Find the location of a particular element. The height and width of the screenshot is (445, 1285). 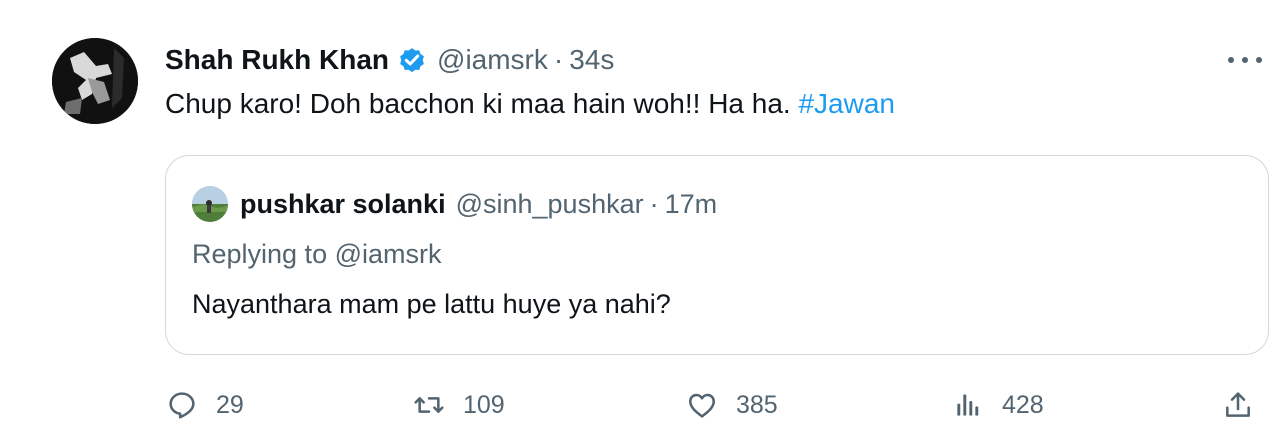

share-button is located at coordinates (1238, 405).